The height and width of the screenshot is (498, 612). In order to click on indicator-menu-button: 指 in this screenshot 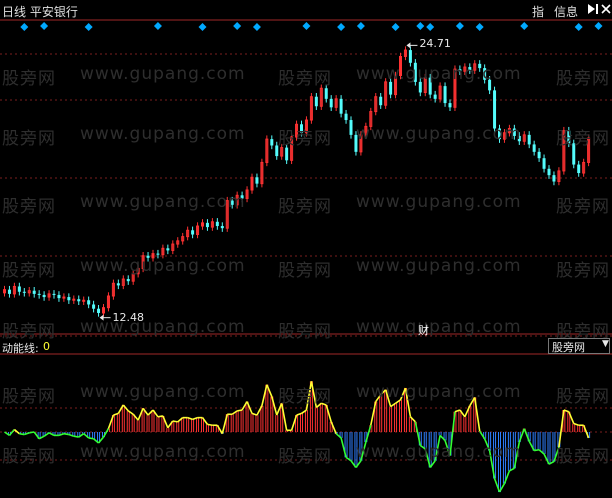, I will do `click(538, 11)`.